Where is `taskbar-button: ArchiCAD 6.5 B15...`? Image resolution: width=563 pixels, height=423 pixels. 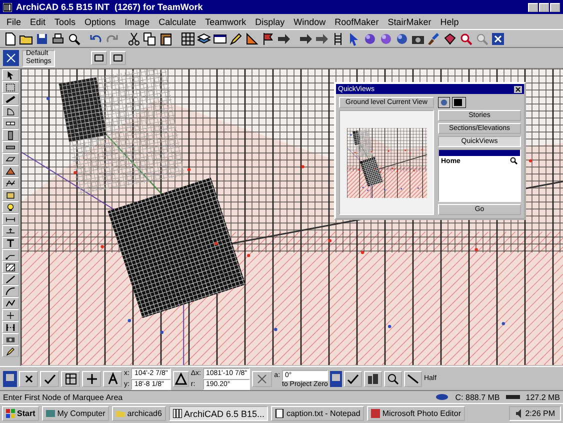 taskbar-button: ArchiCAD 6.5 B15... is located at coordinates (218, 413).